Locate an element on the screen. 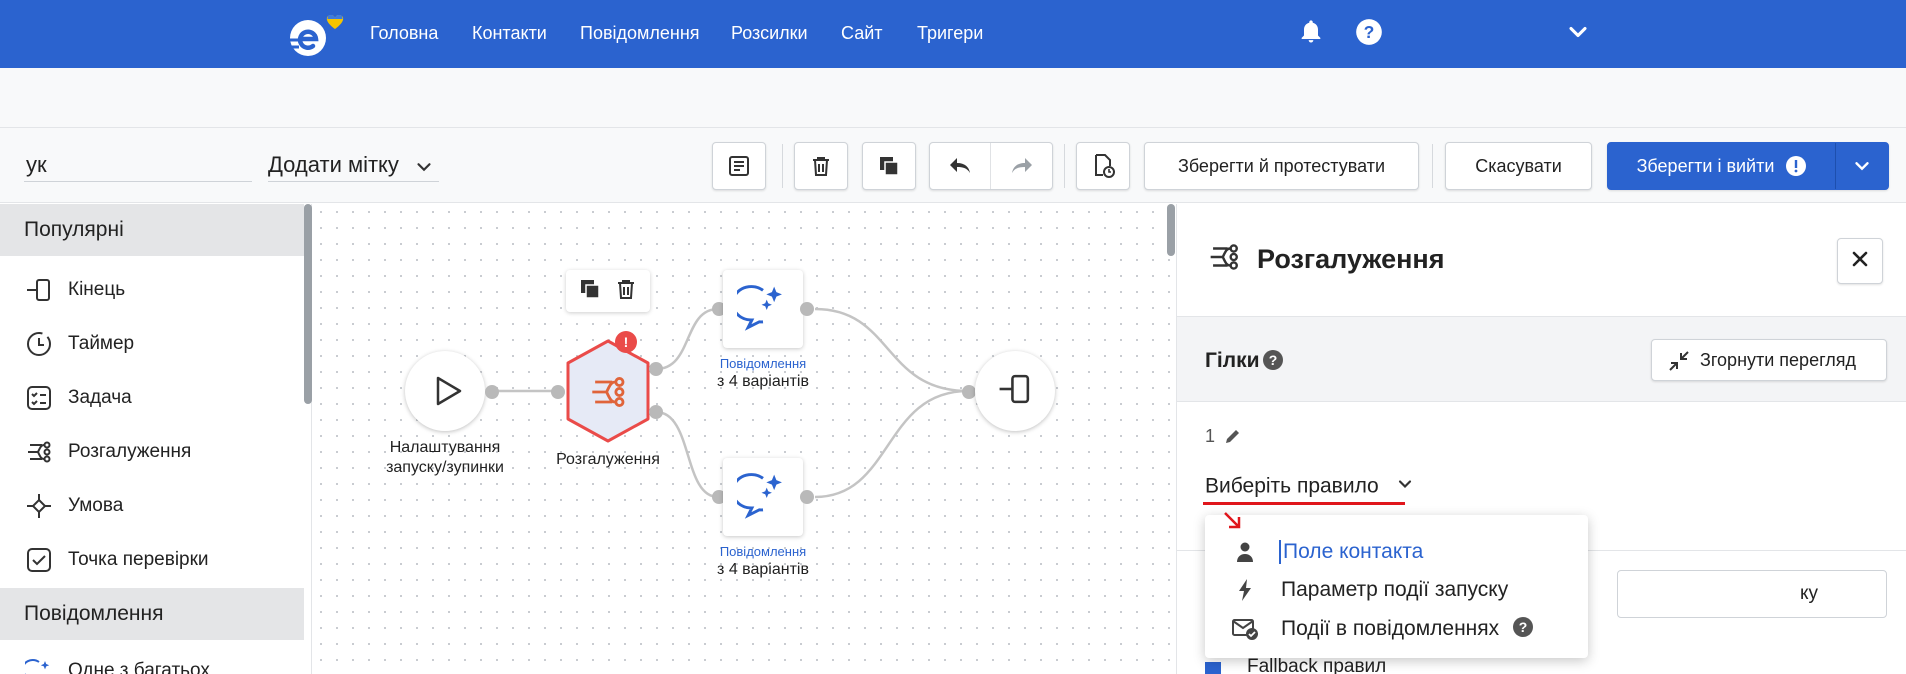 The image size is (1906, 674). palette-item-condition: Умова is located at coordinates (152, 506).